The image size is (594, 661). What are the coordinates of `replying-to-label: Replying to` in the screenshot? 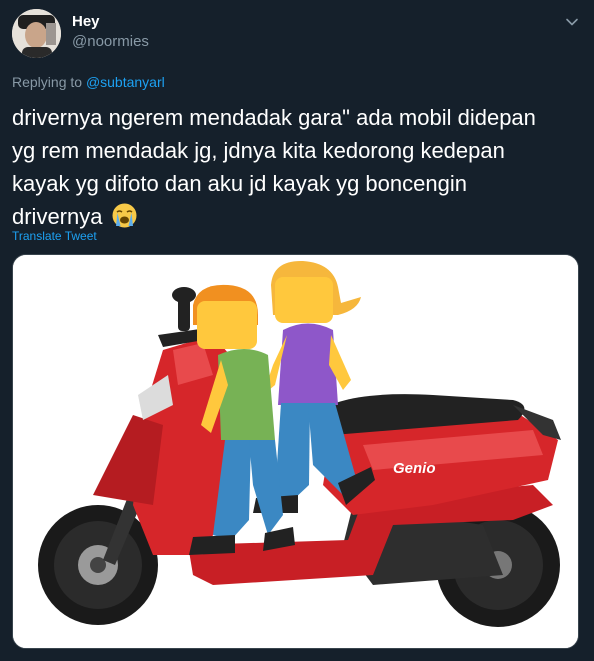 It's located at (49, 82).